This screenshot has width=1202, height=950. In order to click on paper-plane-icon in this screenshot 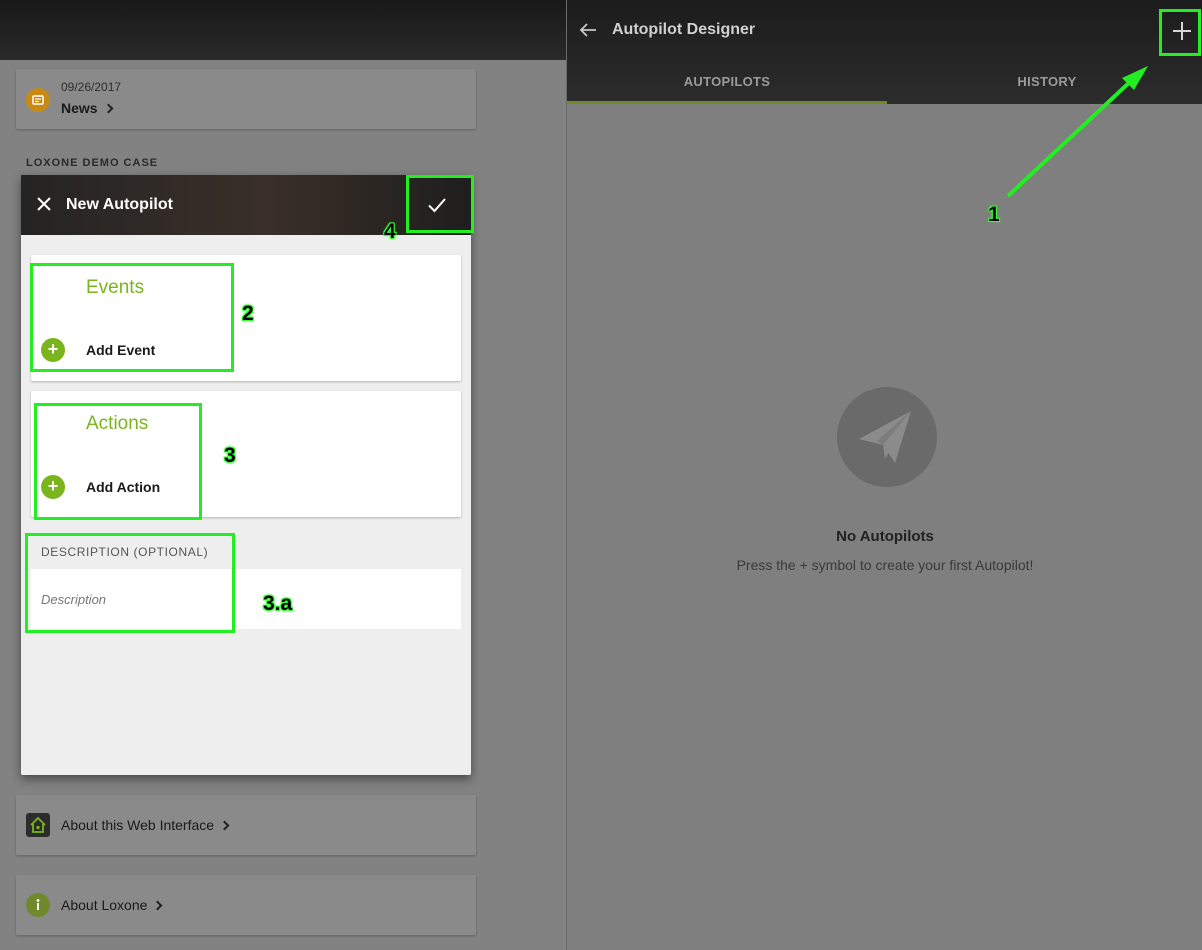, I will do `click(887, 437)`.